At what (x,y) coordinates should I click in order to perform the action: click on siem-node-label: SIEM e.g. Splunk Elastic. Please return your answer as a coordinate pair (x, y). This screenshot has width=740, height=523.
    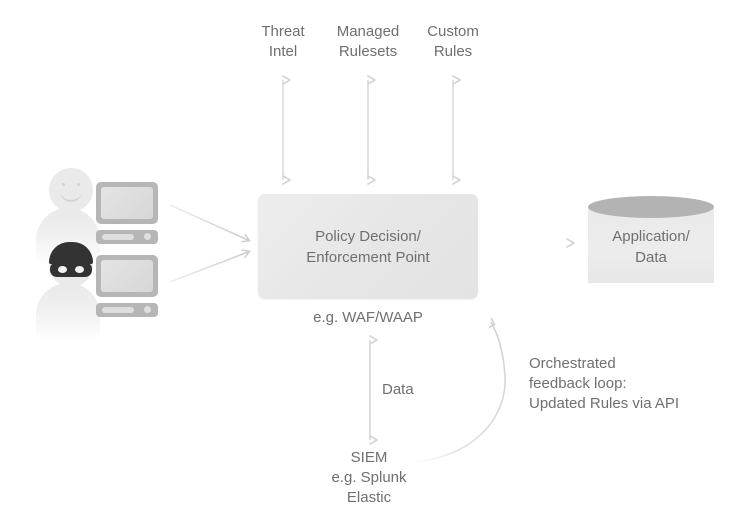
    Looking at the image, I should click on (369, 477).